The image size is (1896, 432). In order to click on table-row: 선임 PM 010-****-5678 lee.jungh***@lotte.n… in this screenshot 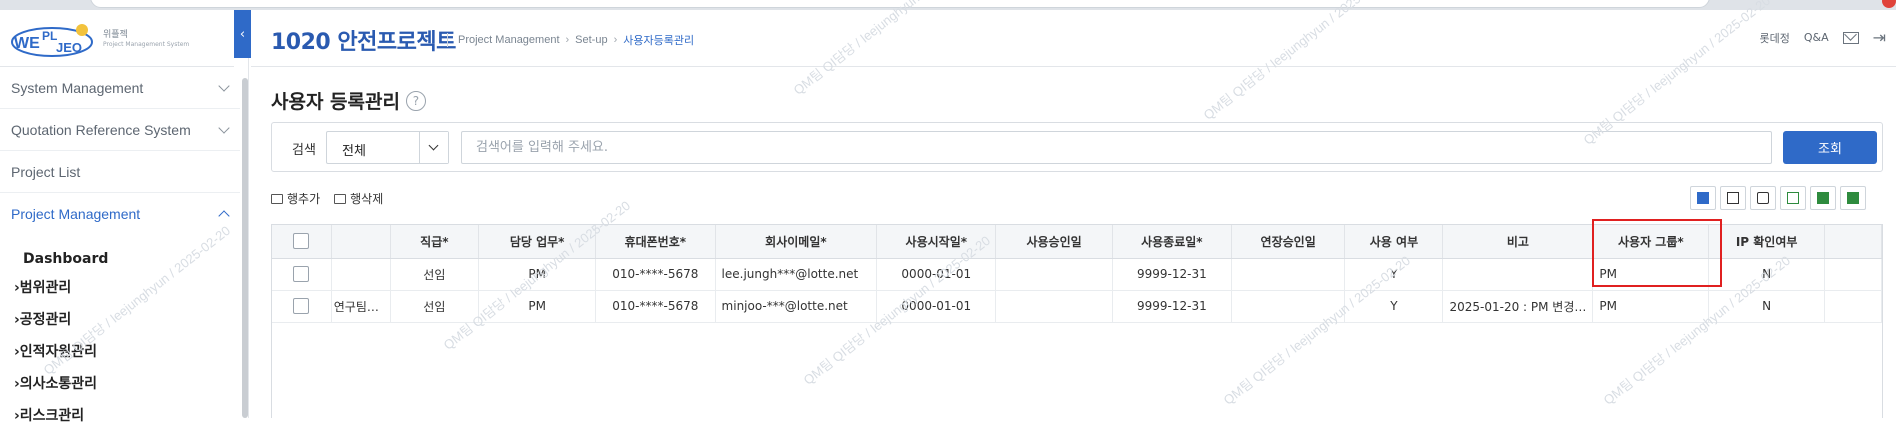, I will do `click(1077, 274)`.